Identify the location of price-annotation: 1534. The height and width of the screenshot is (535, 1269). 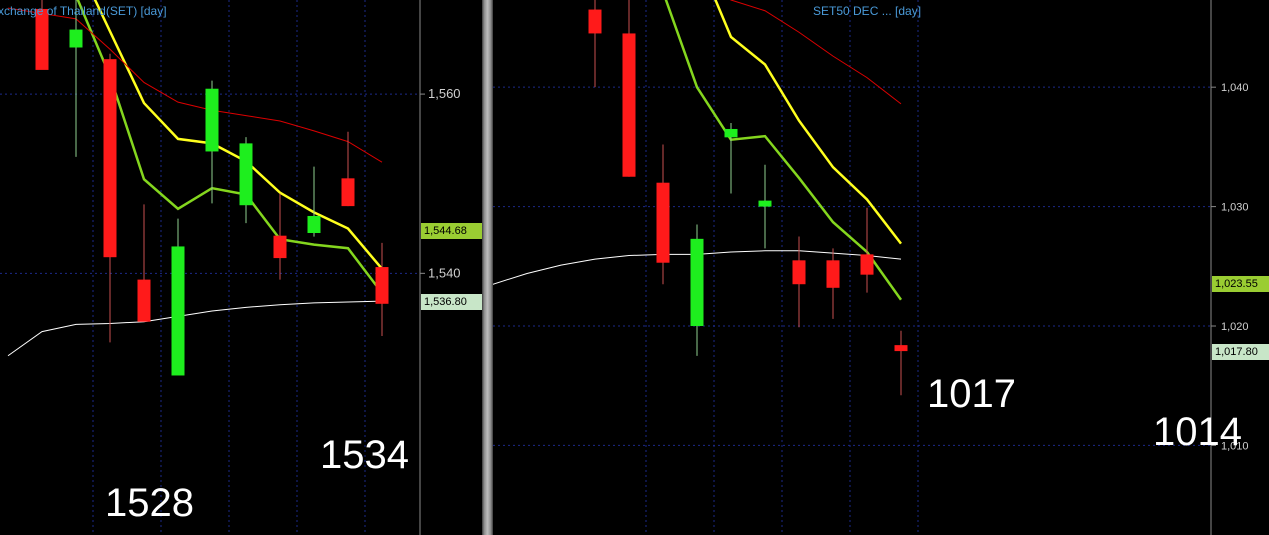
(364, 455).